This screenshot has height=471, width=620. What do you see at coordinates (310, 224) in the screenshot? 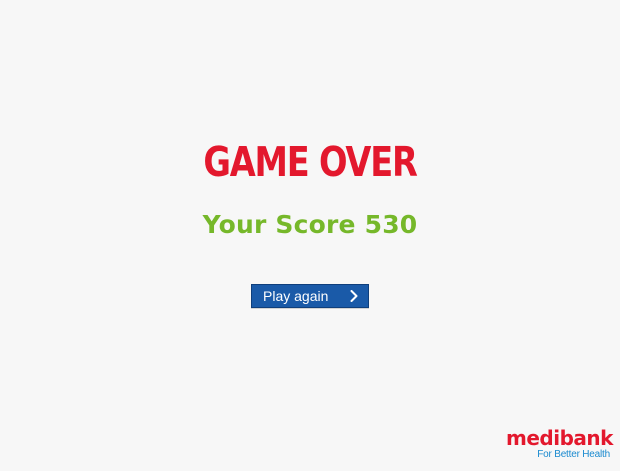
I see `score-text: Your Score 530` at bounding box center [310, 224].